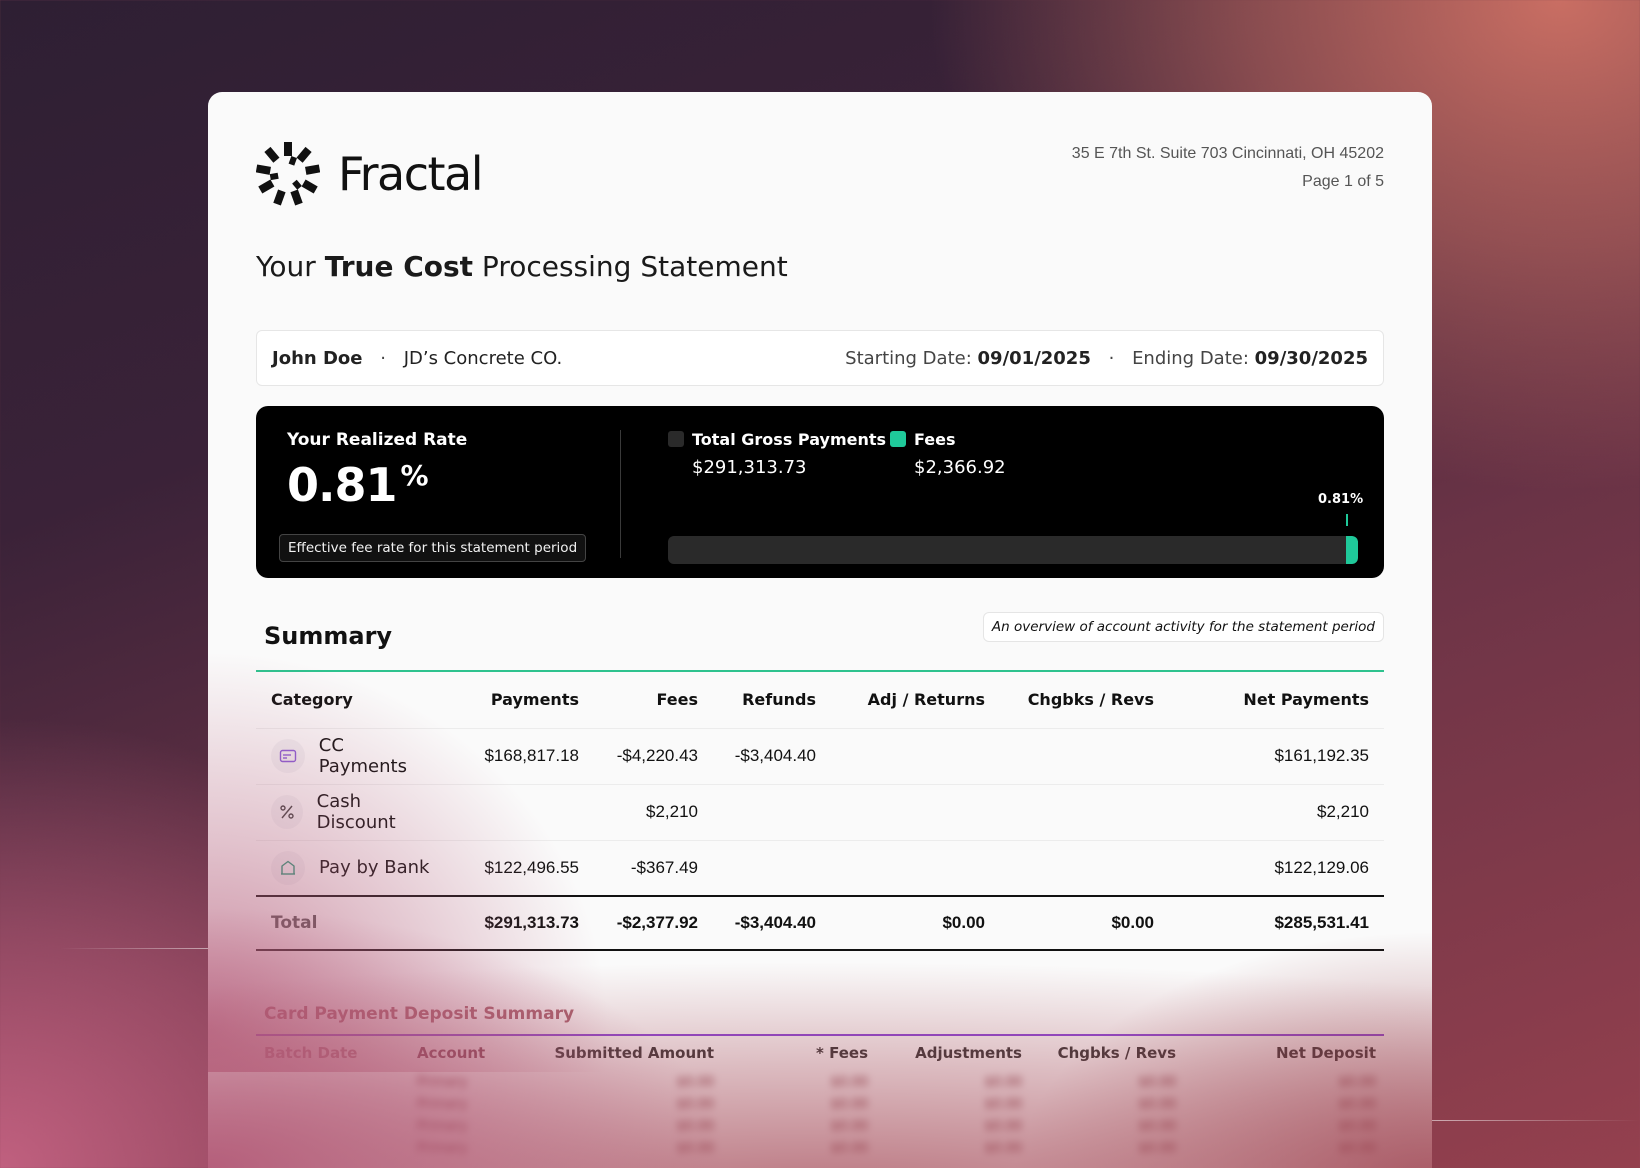  I want to click on category-label: Pay by Bank, so click(374, 868).